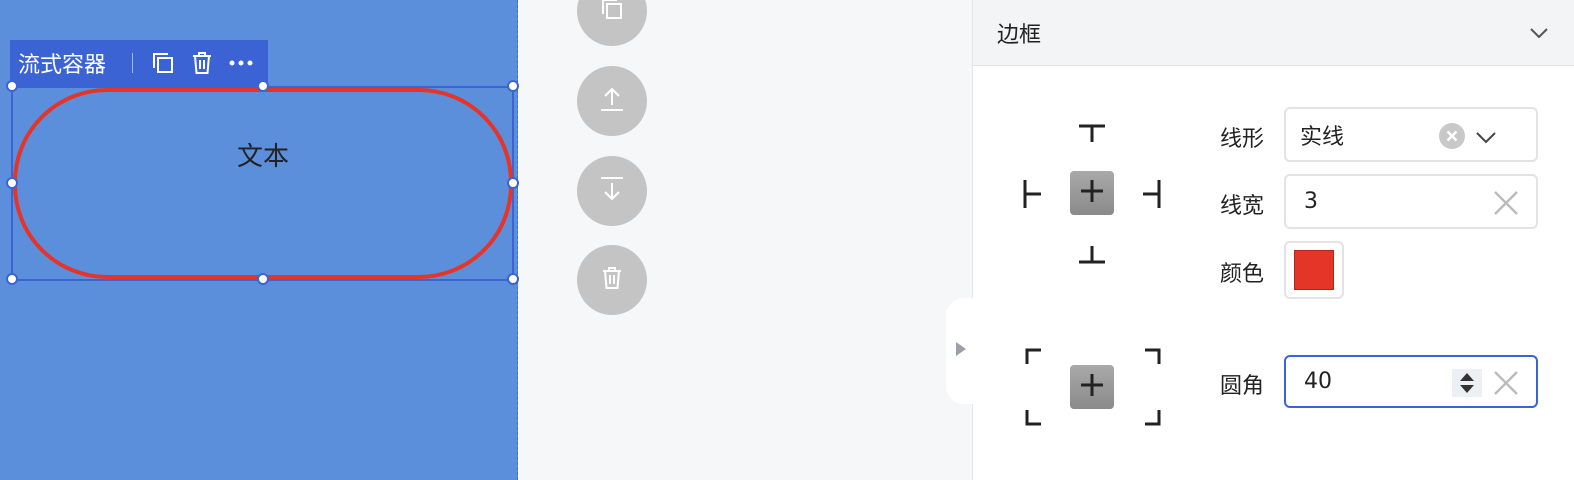 Image resolution: width=1574 pixels, height=480 pixels. Describe the element at coordinates (513, 183) in the screenshot. I see `resize-handle-right` at that location.